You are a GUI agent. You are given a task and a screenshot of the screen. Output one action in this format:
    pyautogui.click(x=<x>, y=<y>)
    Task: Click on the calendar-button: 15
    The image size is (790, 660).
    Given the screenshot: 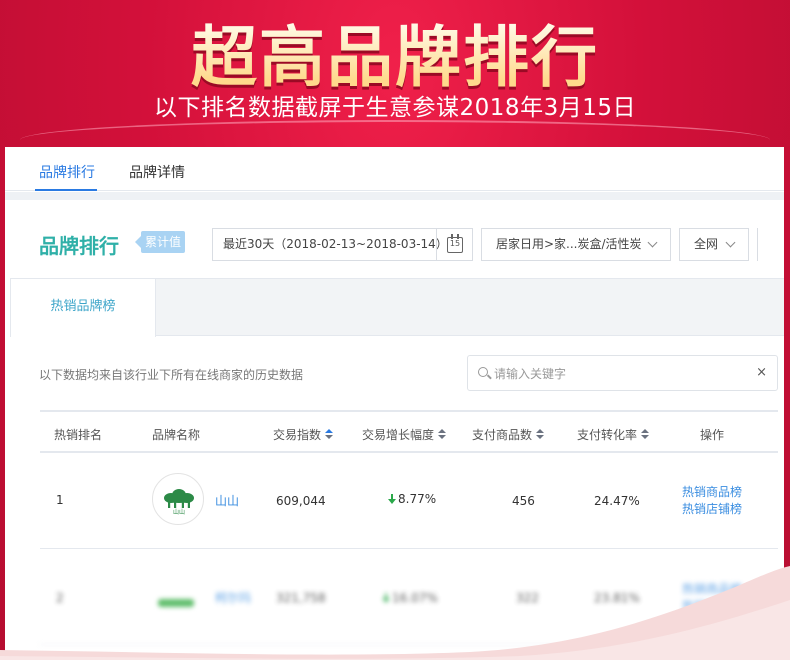 What is the action you would take?
    pyautogui.click(x=454, y=244)
    